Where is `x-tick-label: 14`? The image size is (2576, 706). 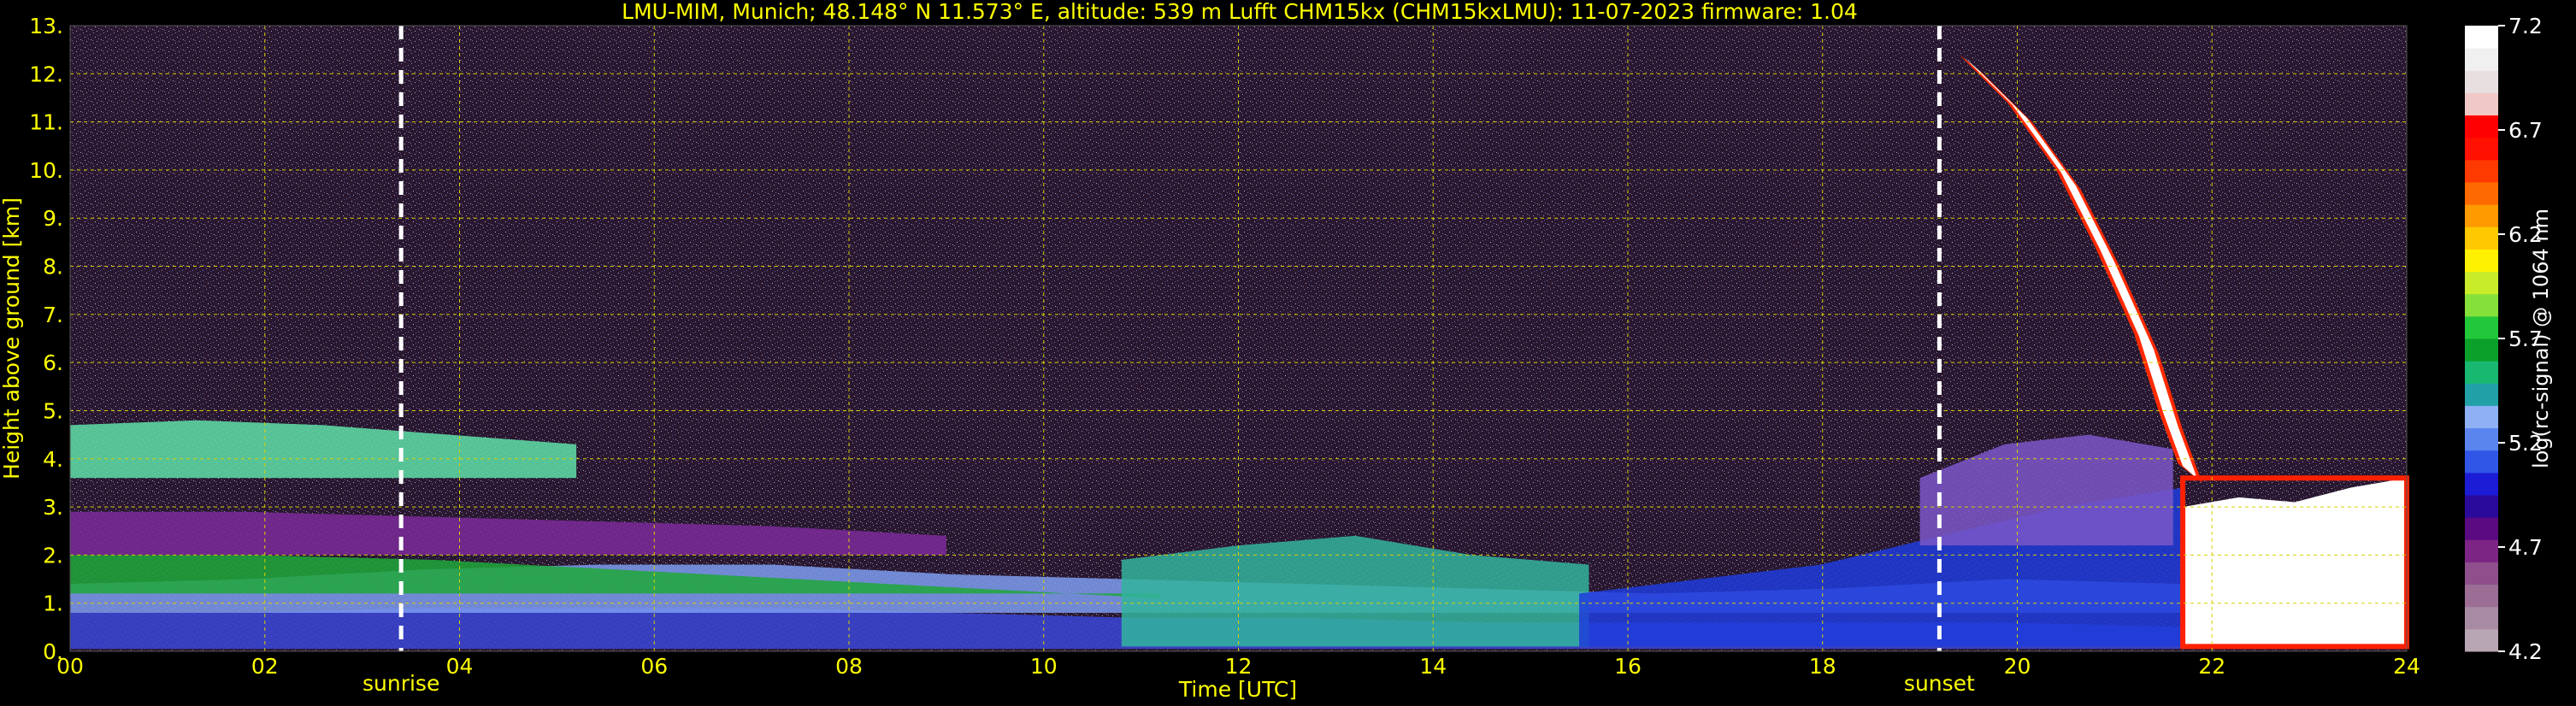 x-tick-label: 14 is located at coordinates (1433, 666).